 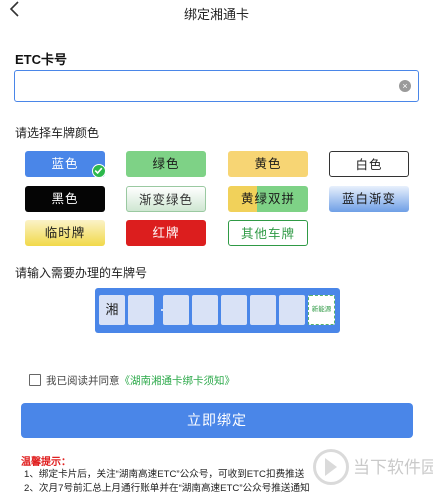 I want to click on agreement-checkbox, so click(x=35, y=380).